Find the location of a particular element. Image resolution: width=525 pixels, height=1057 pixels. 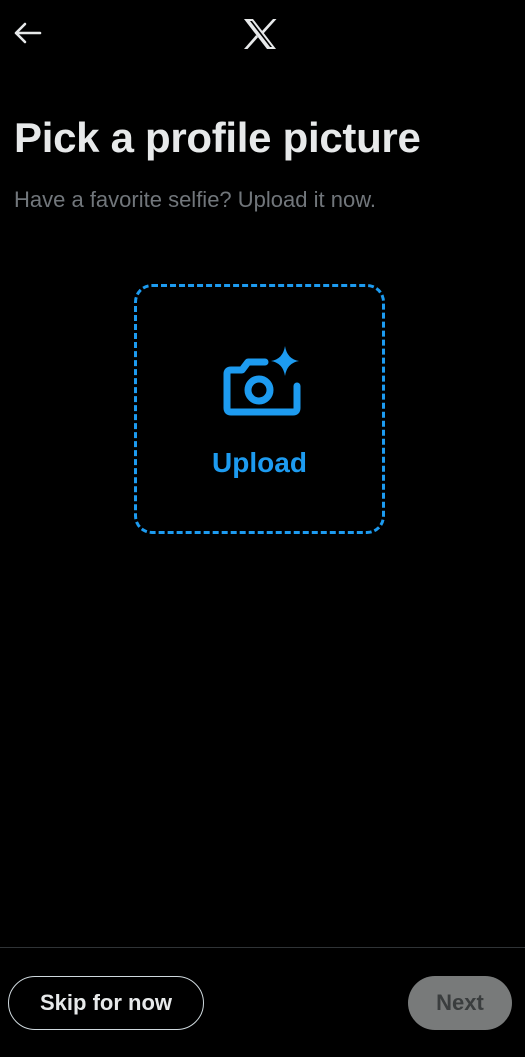

page-subtitle: Have a favorite selfie? Upload it now. is located at coordinates (195, 199).